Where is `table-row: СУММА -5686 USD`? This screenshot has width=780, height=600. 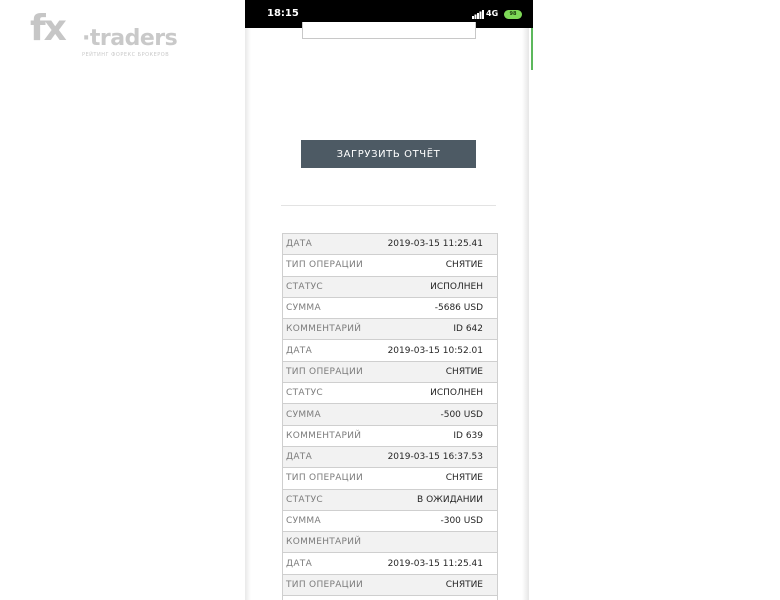
table-row: СУММА -5686 USD is located at coordinates (390, 308).